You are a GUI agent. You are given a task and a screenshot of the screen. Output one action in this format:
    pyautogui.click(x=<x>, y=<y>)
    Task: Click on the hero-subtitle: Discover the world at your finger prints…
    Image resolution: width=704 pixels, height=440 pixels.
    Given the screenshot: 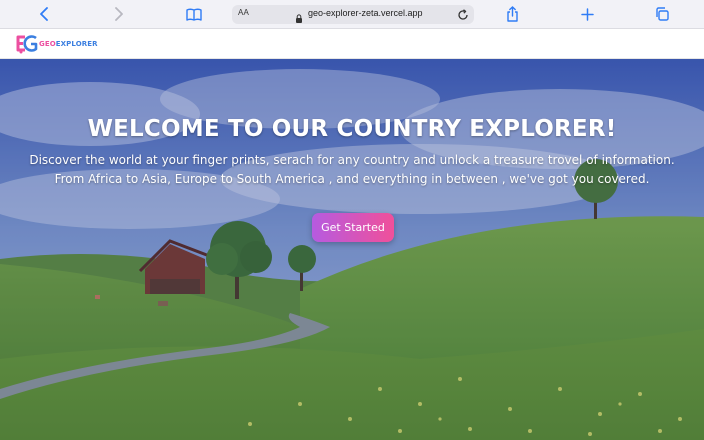 What is the action you would take?
    pyautogui.click(x=352, y=170)
    